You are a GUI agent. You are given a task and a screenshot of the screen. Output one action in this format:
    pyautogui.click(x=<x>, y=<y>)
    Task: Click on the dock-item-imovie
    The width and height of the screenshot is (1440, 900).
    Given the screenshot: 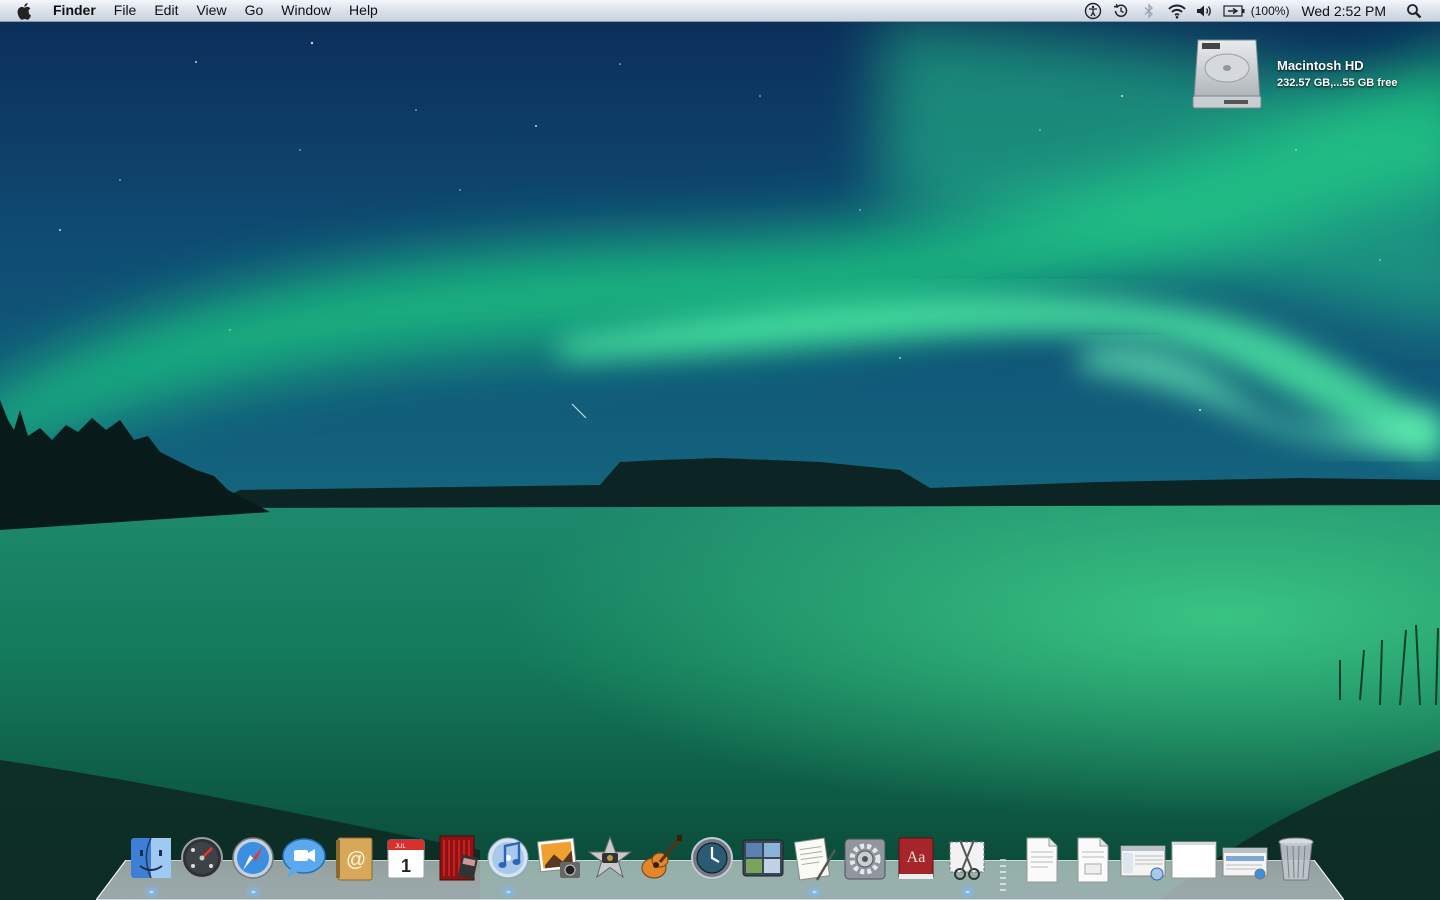 What is the action you would take?
    pyautogui.click(x=610, y=860)
    